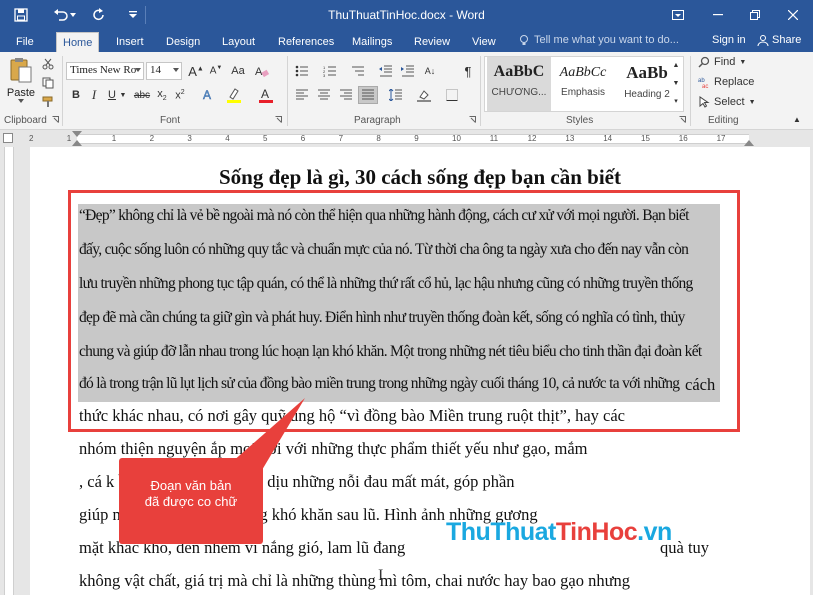 The height and width of the screenshot is (595, 813). Describe the element at coordinates (755, 15) in the screenshot. I see `restore-icon` at that location.